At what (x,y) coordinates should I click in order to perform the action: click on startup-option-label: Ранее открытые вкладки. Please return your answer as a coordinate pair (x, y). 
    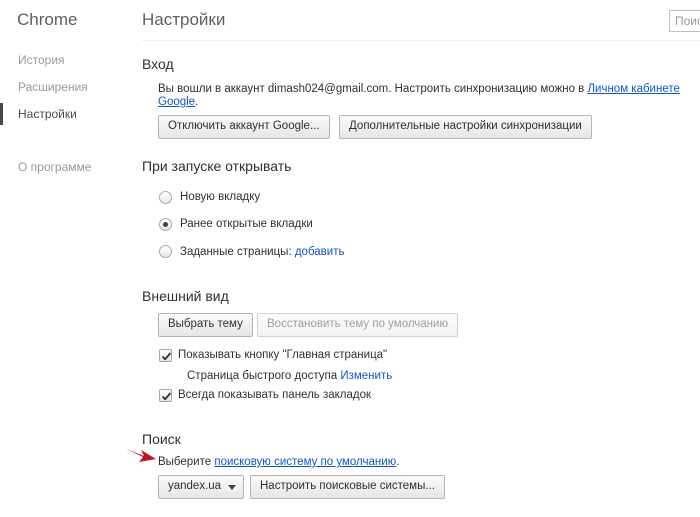
    Looking at the image, I should click on (246, 224).